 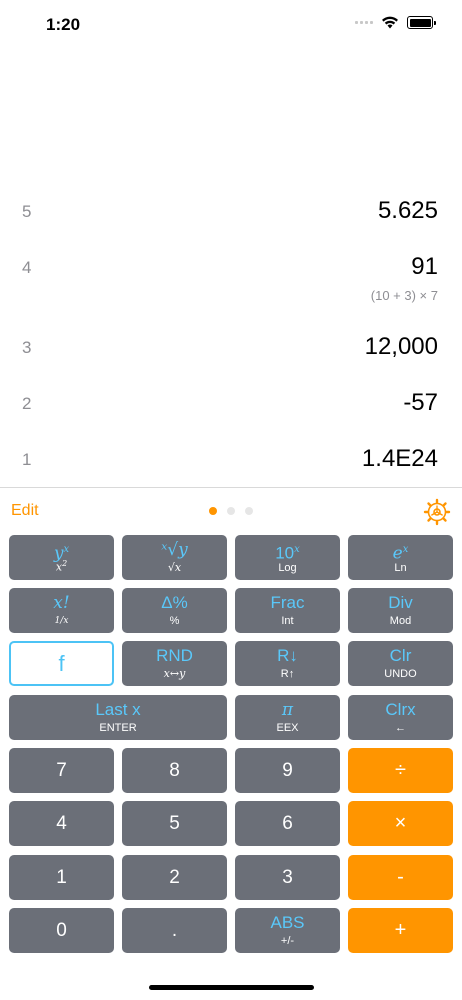 I want to click on abs-key: ABS +/-, so click(x=287, y=930).